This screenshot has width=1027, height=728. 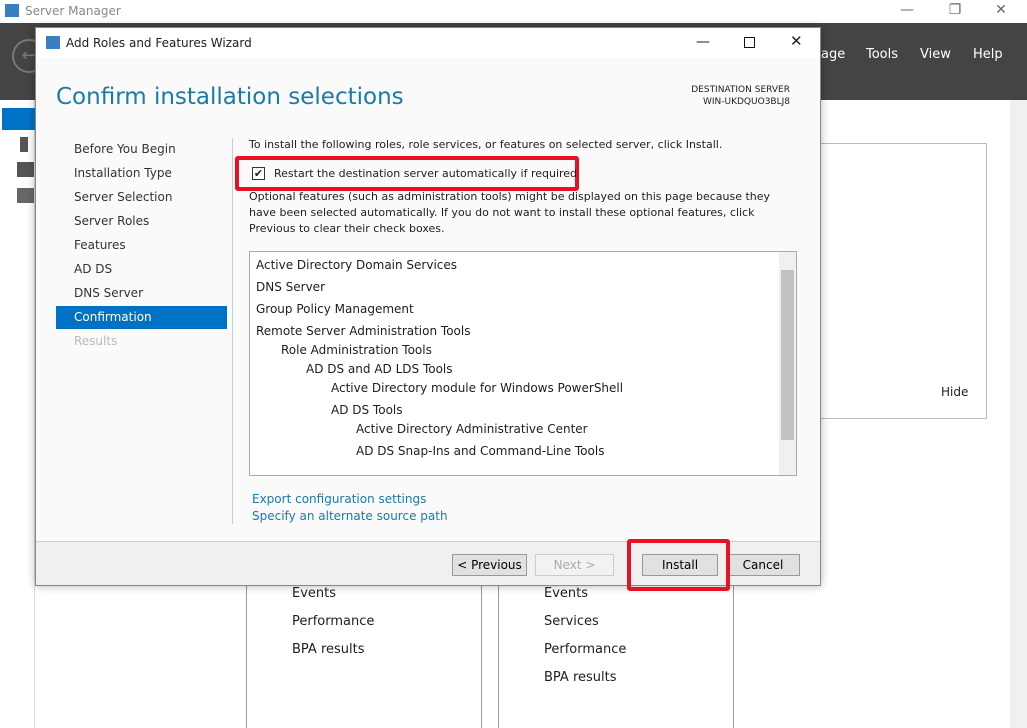 I want to click on nav-confirmation: Confirmation, so click(x=141, y=317).